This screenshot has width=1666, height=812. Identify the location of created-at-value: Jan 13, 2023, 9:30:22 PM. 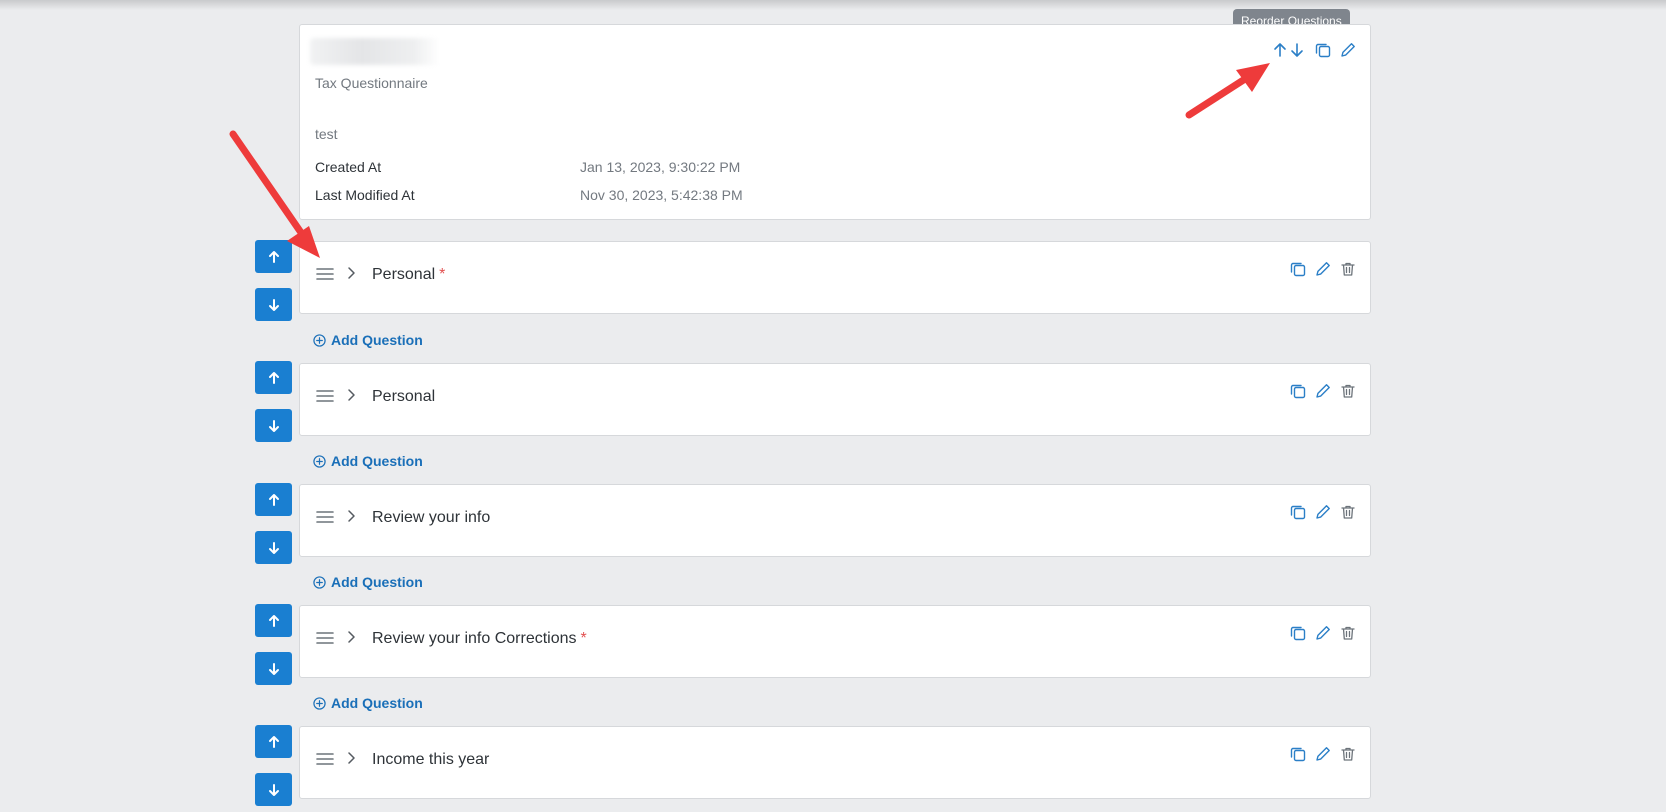
(660, 167).